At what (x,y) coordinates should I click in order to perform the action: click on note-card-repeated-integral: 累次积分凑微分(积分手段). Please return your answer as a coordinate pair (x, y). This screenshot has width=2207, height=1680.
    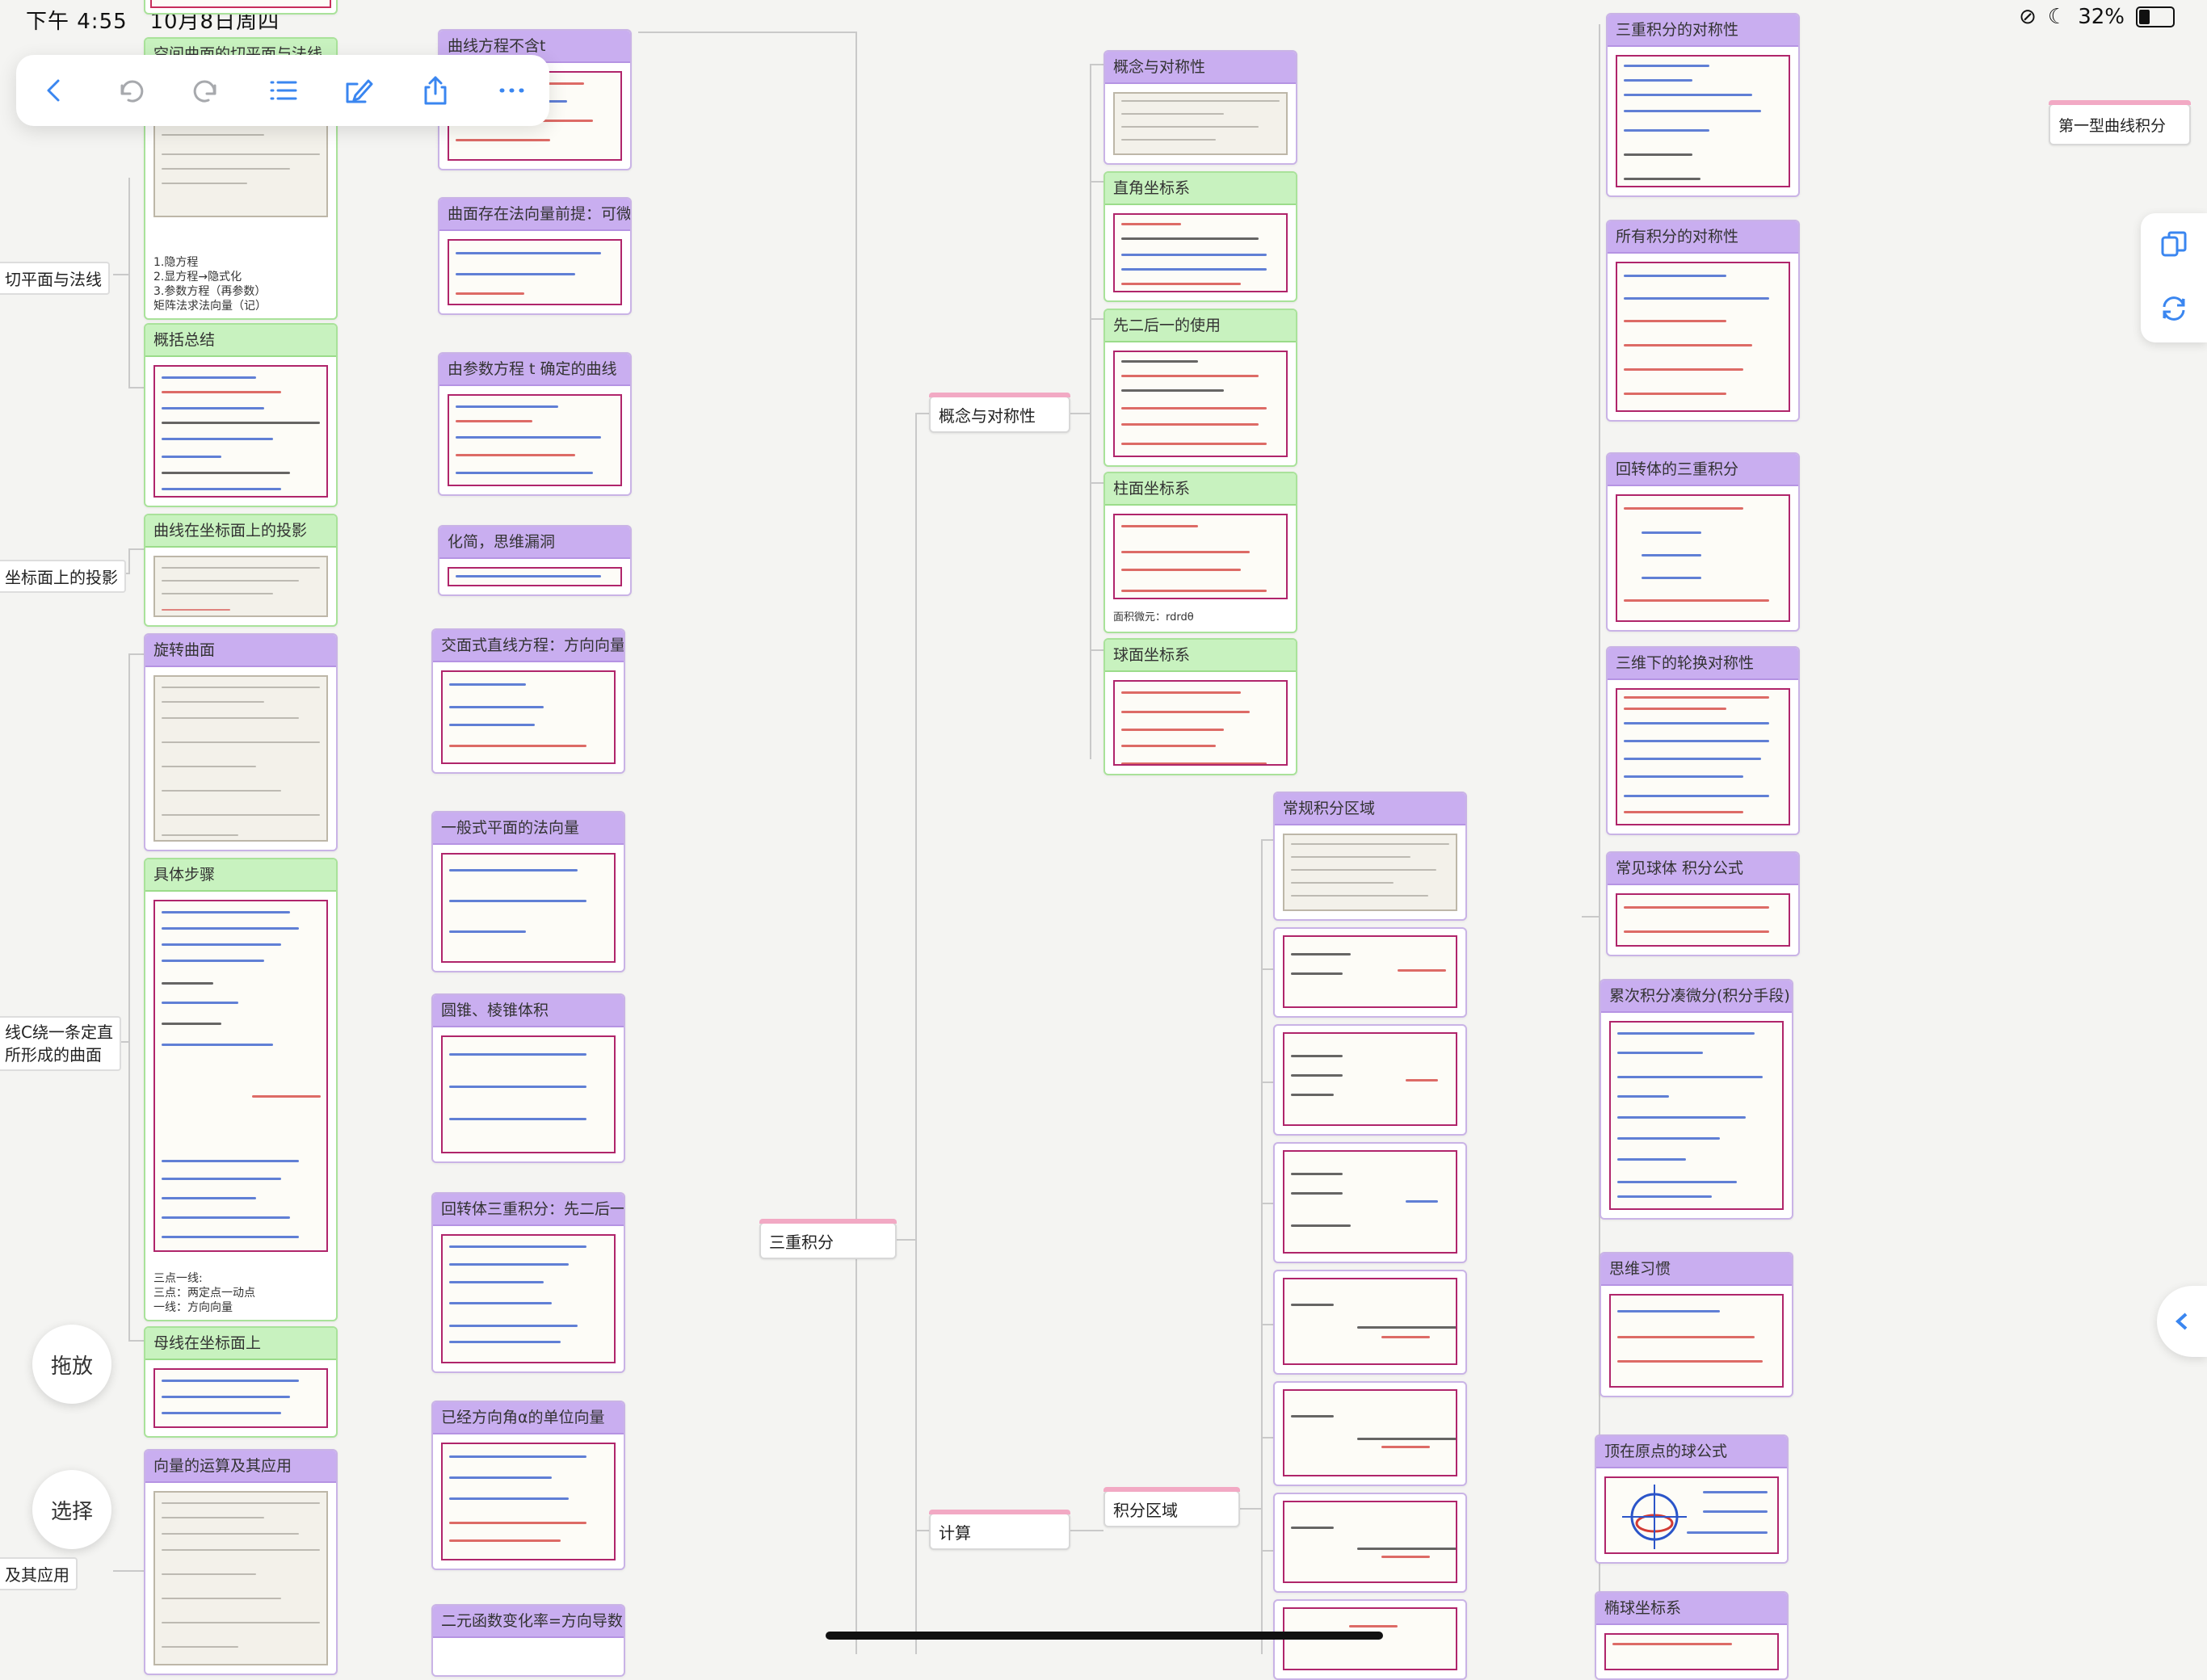
    Looking at the image, I should click on (1697, 1099).